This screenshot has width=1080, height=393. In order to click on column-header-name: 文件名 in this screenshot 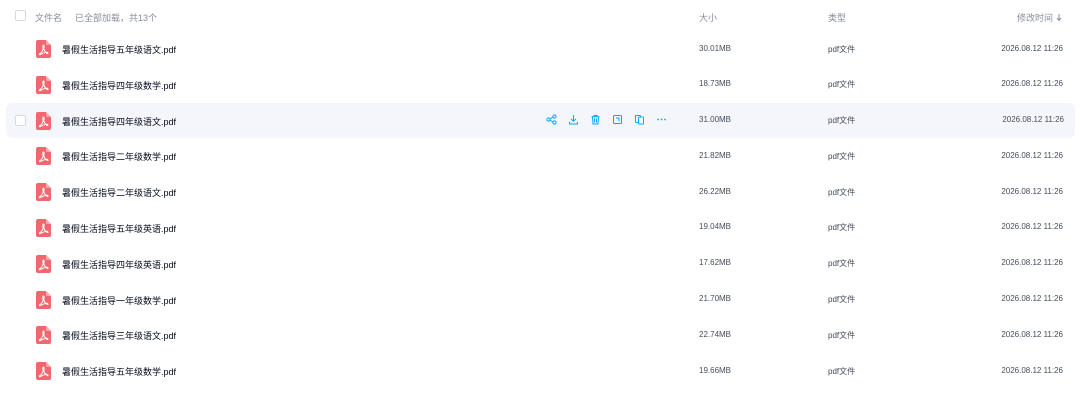, I will do `click(48, 17)`.